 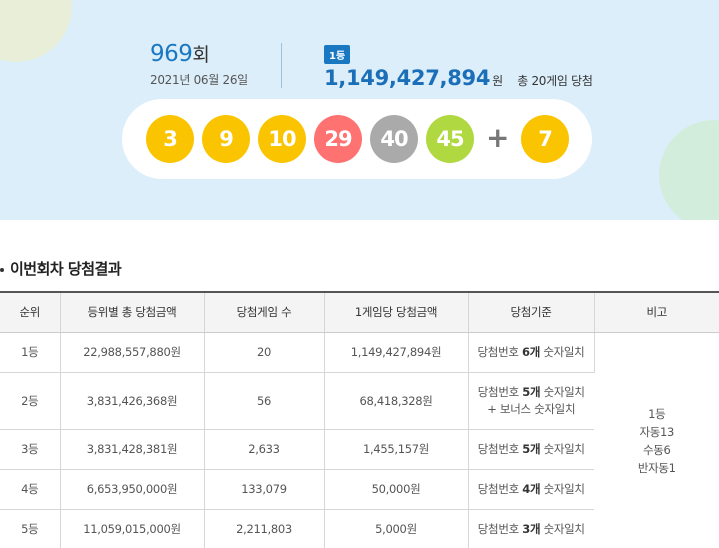 What do you see at coordinates (396, 312) in the screenshot?
I see `column-header: 1게임당 당첨금액` at bounding box center [396, 312].